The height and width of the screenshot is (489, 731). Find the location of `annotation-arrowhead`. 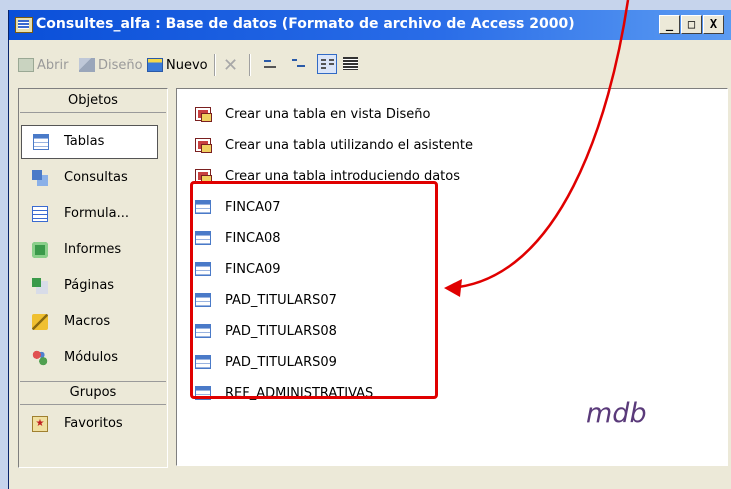

annotation-arrowhead is located at coordinates (453, 288).